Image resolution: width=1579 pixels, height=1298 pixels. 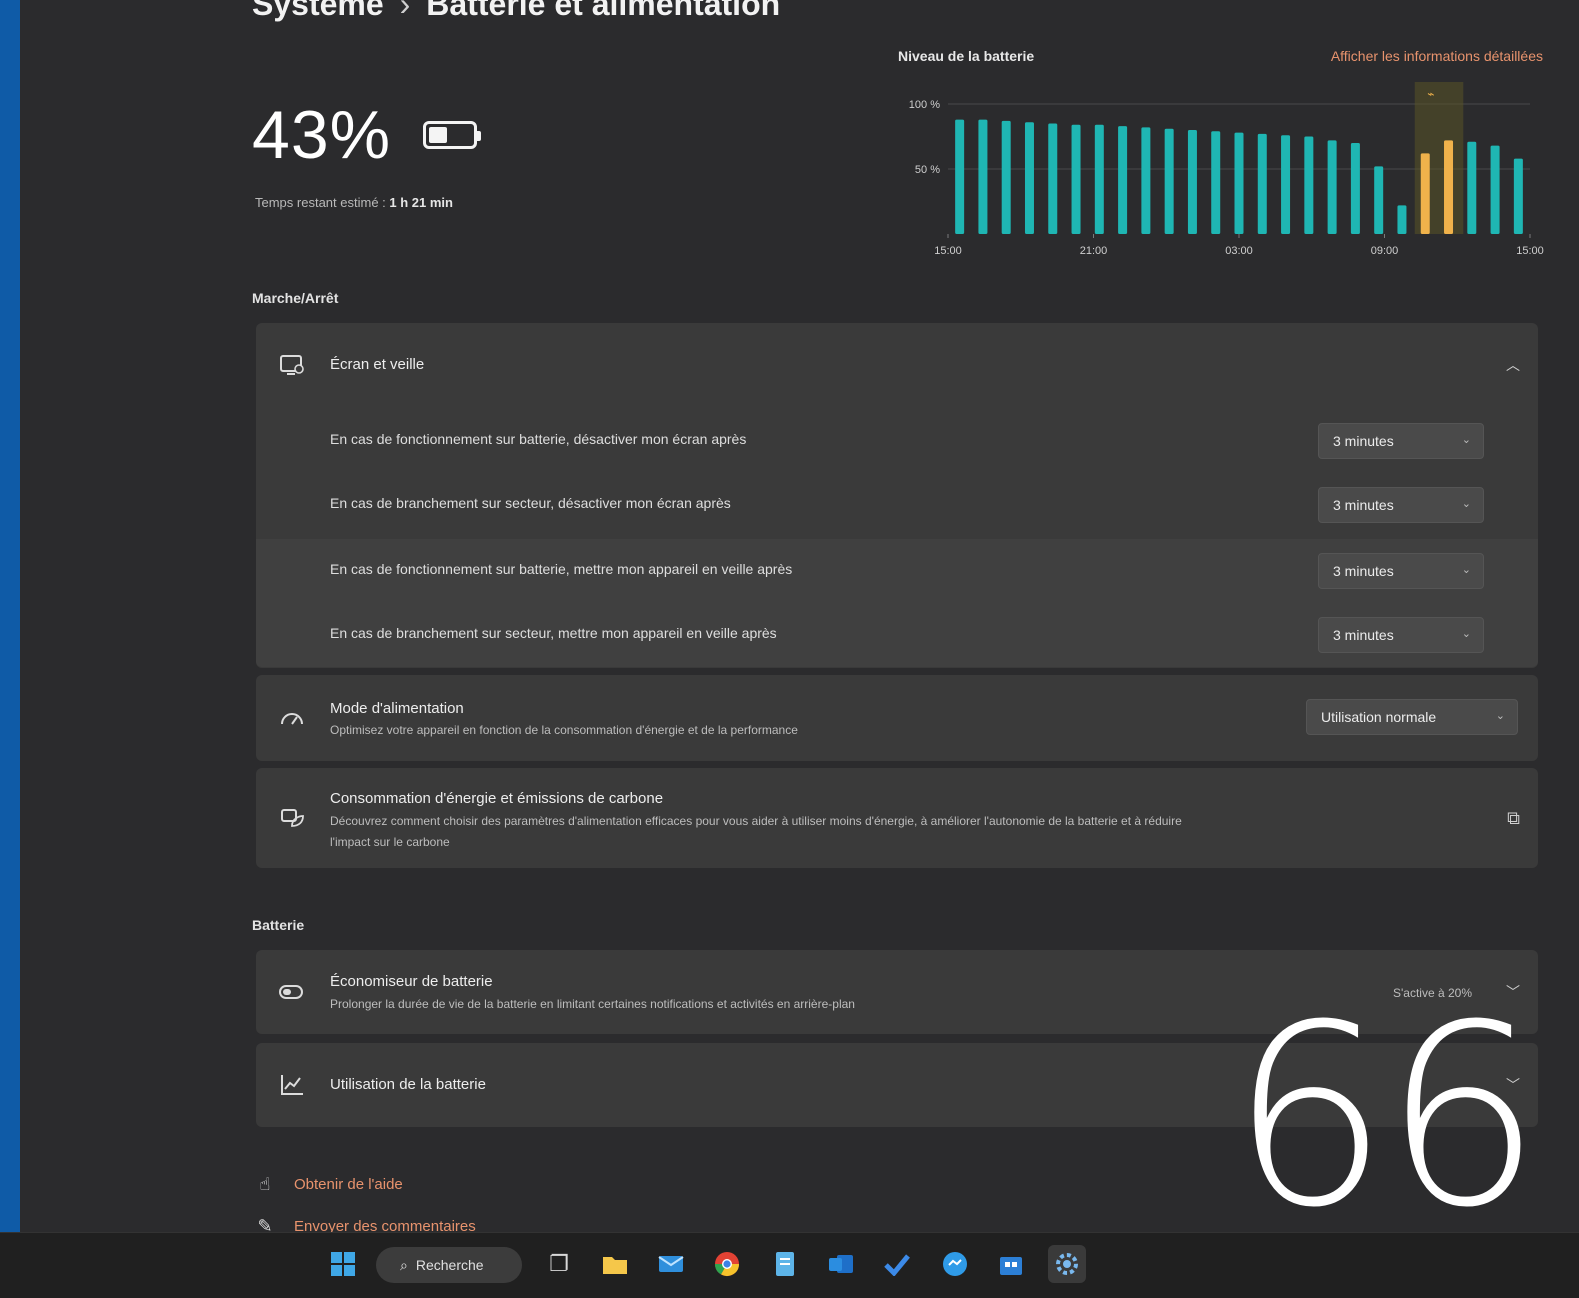 I want to click on settings-gear-icon, so click(x=1067, y=1264).